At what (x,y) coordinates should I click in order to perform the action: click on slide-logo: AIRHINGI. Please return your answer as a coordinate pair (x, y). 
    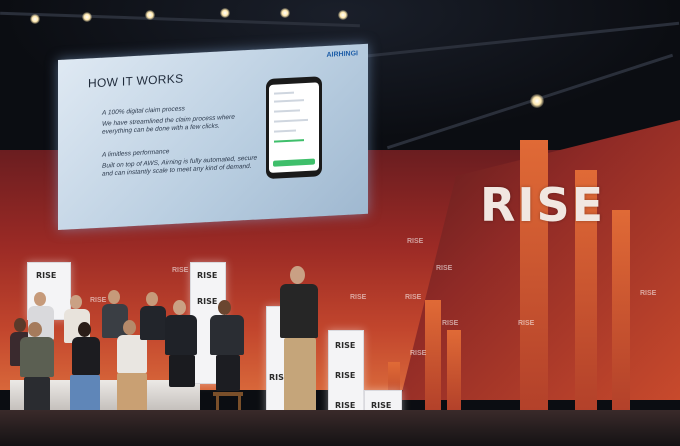
    Looking at the image, I should click on (342, 54).